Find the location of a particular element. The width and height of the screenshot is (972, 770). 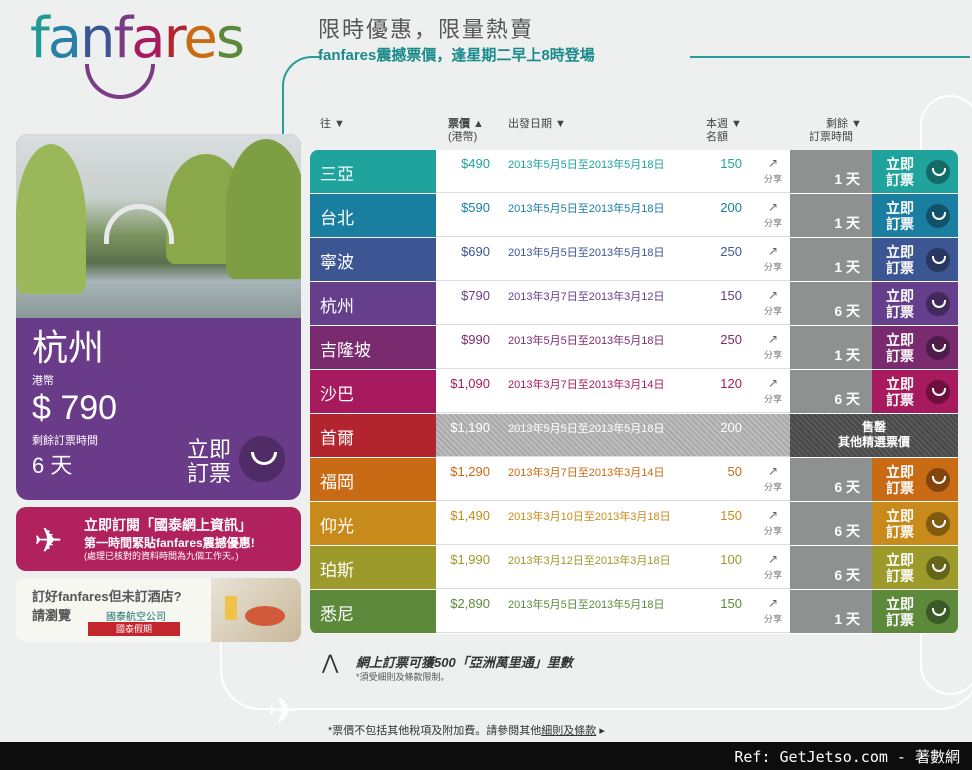

destination-cell: 台北 is located at coordinates (373, 215).